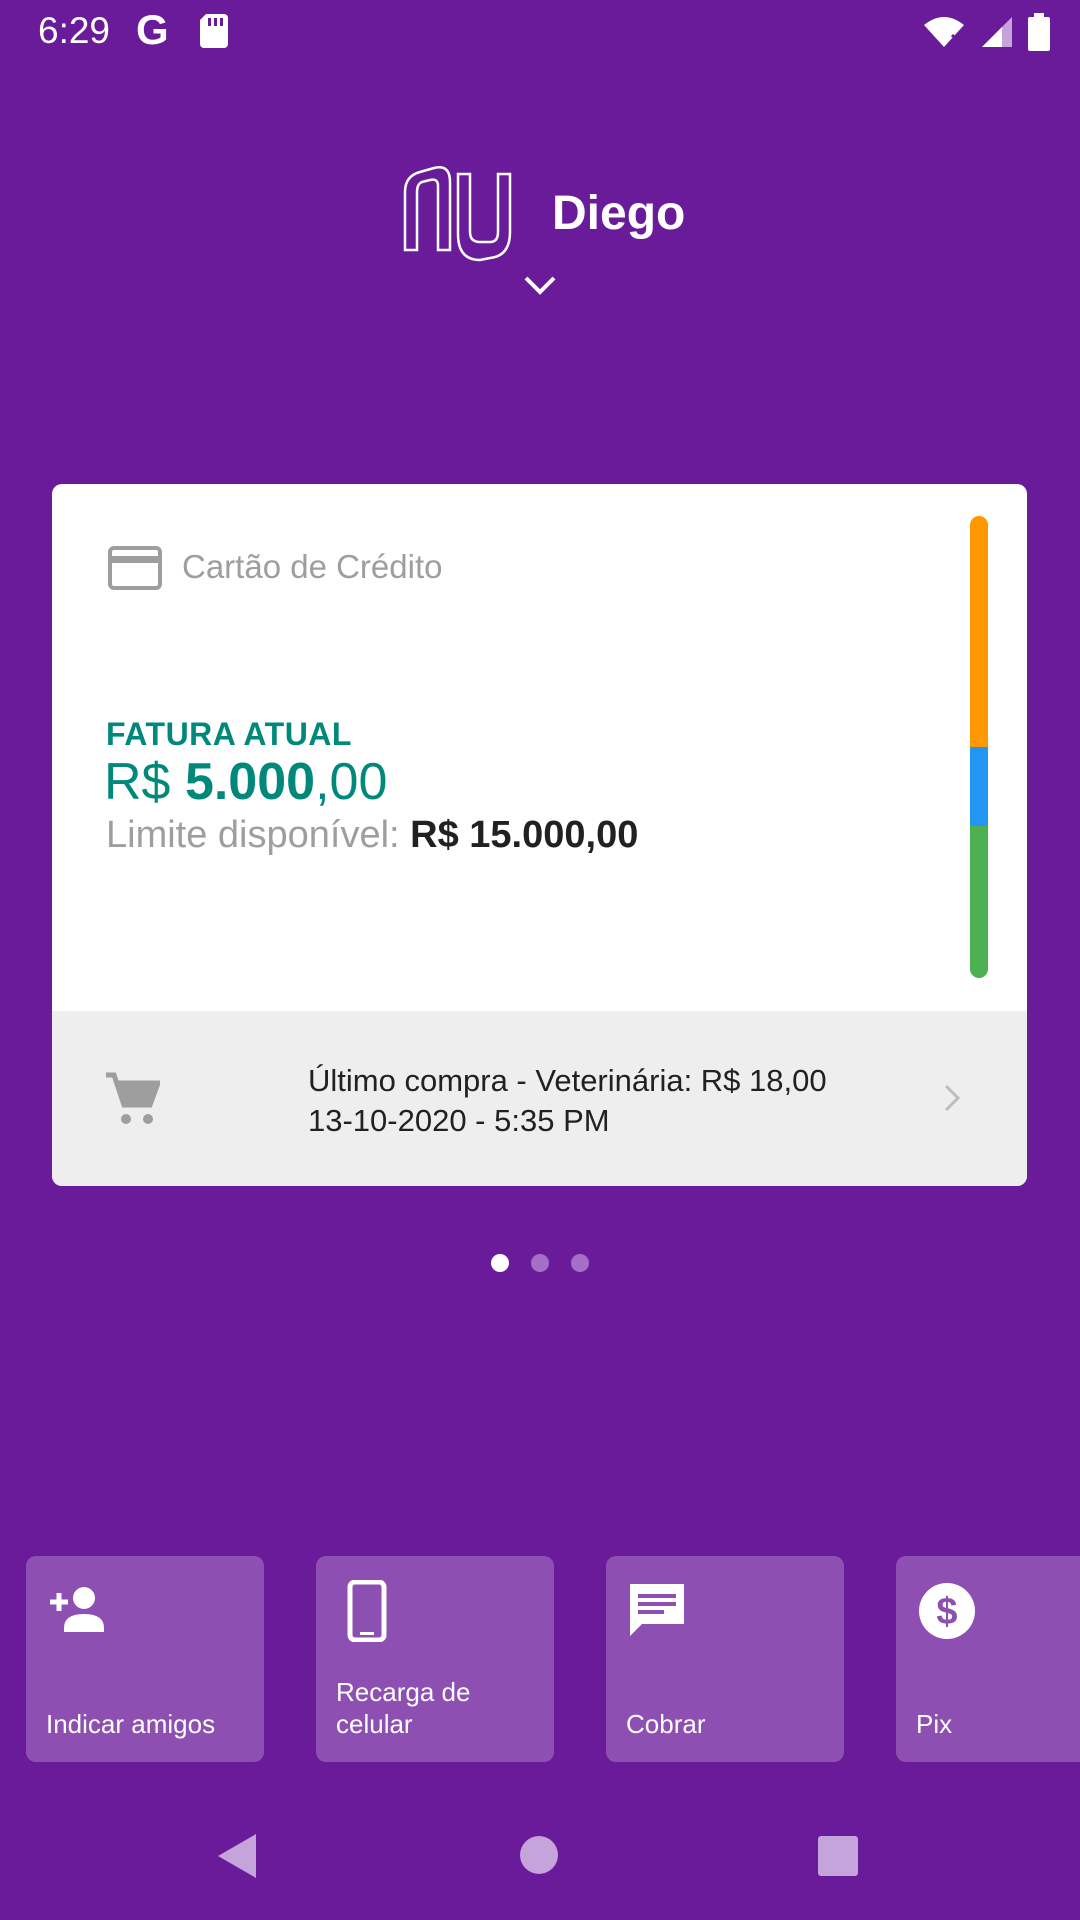 The width and height of the screenshot is (1080, 1920). What do you see at coordinates (1039, 32) in the screenshot?
I see `battery-icon` at bounding box center [1039, 32].